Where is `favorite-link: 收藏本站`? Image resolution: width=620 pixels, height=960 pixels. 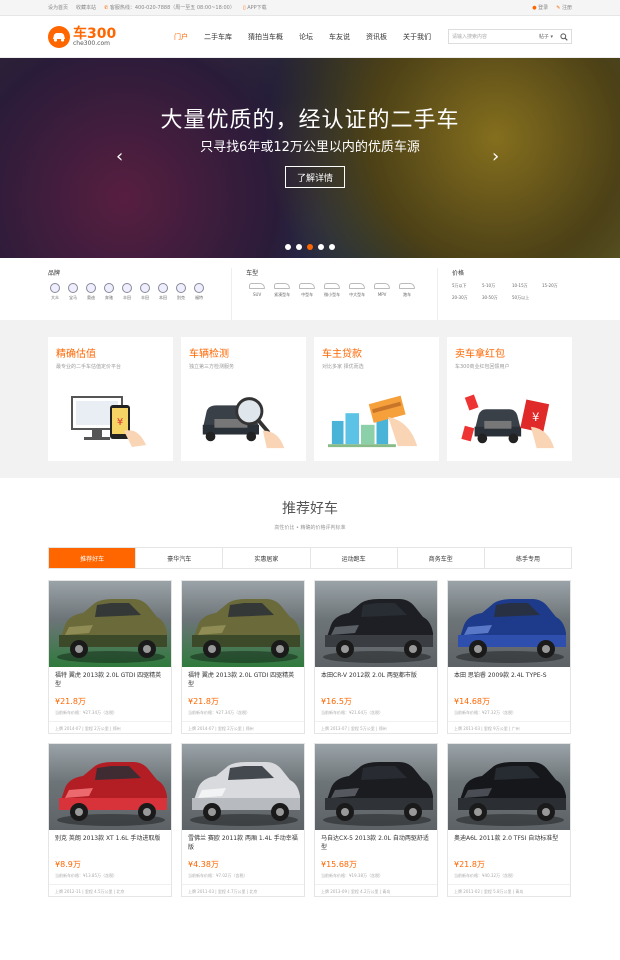 favorite-link: 收藏本站 is located at coordinates (86, 7).